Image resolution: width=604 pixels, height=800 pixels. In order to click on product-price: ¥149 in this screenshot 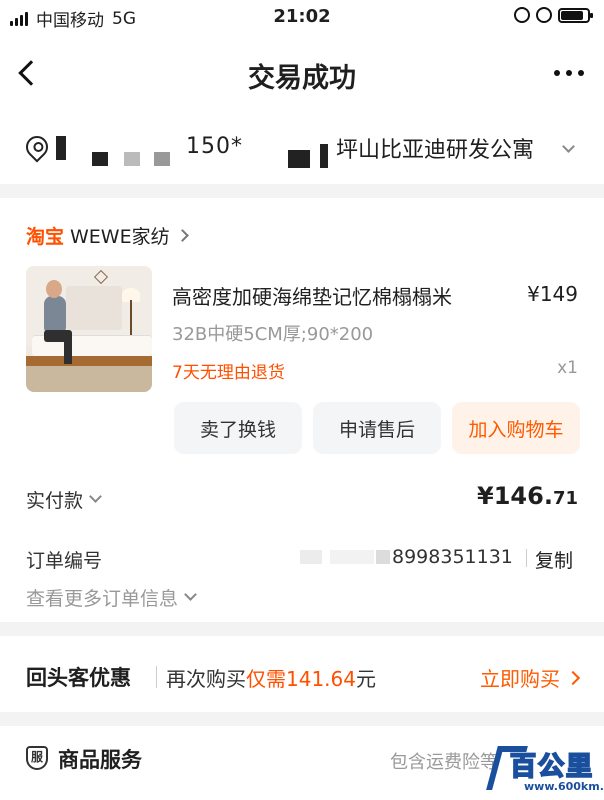, I will do `click(552, 294)`.